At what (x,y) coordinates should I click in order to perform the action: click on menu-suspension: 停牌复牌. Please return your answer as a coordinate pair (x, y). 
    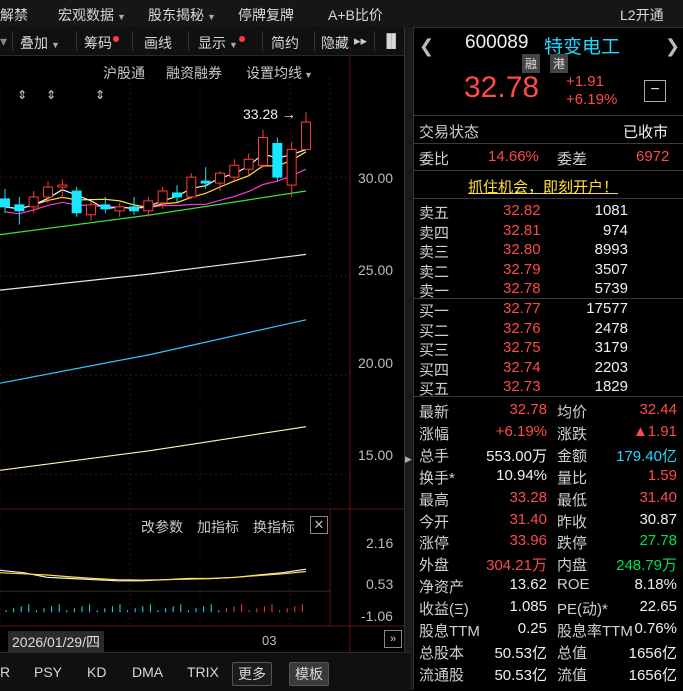
    Looking at the image, I should click on (266, 15).